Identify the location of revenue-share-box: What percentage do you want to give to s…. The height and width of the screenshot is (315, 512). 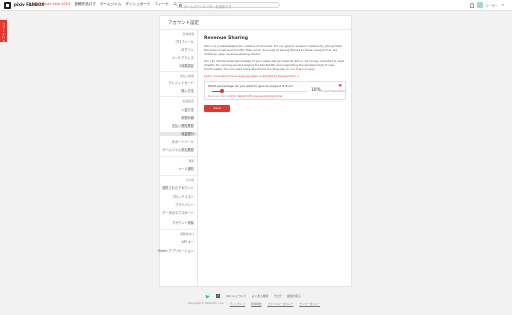
(275, 90).